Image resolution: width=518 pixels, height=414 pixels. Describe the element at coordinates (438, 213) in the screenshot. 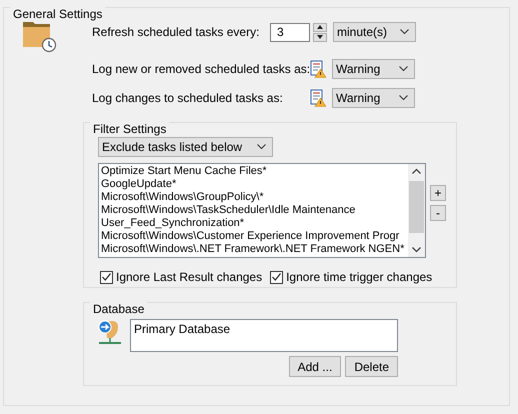

I see `remove-button: -` at that location.